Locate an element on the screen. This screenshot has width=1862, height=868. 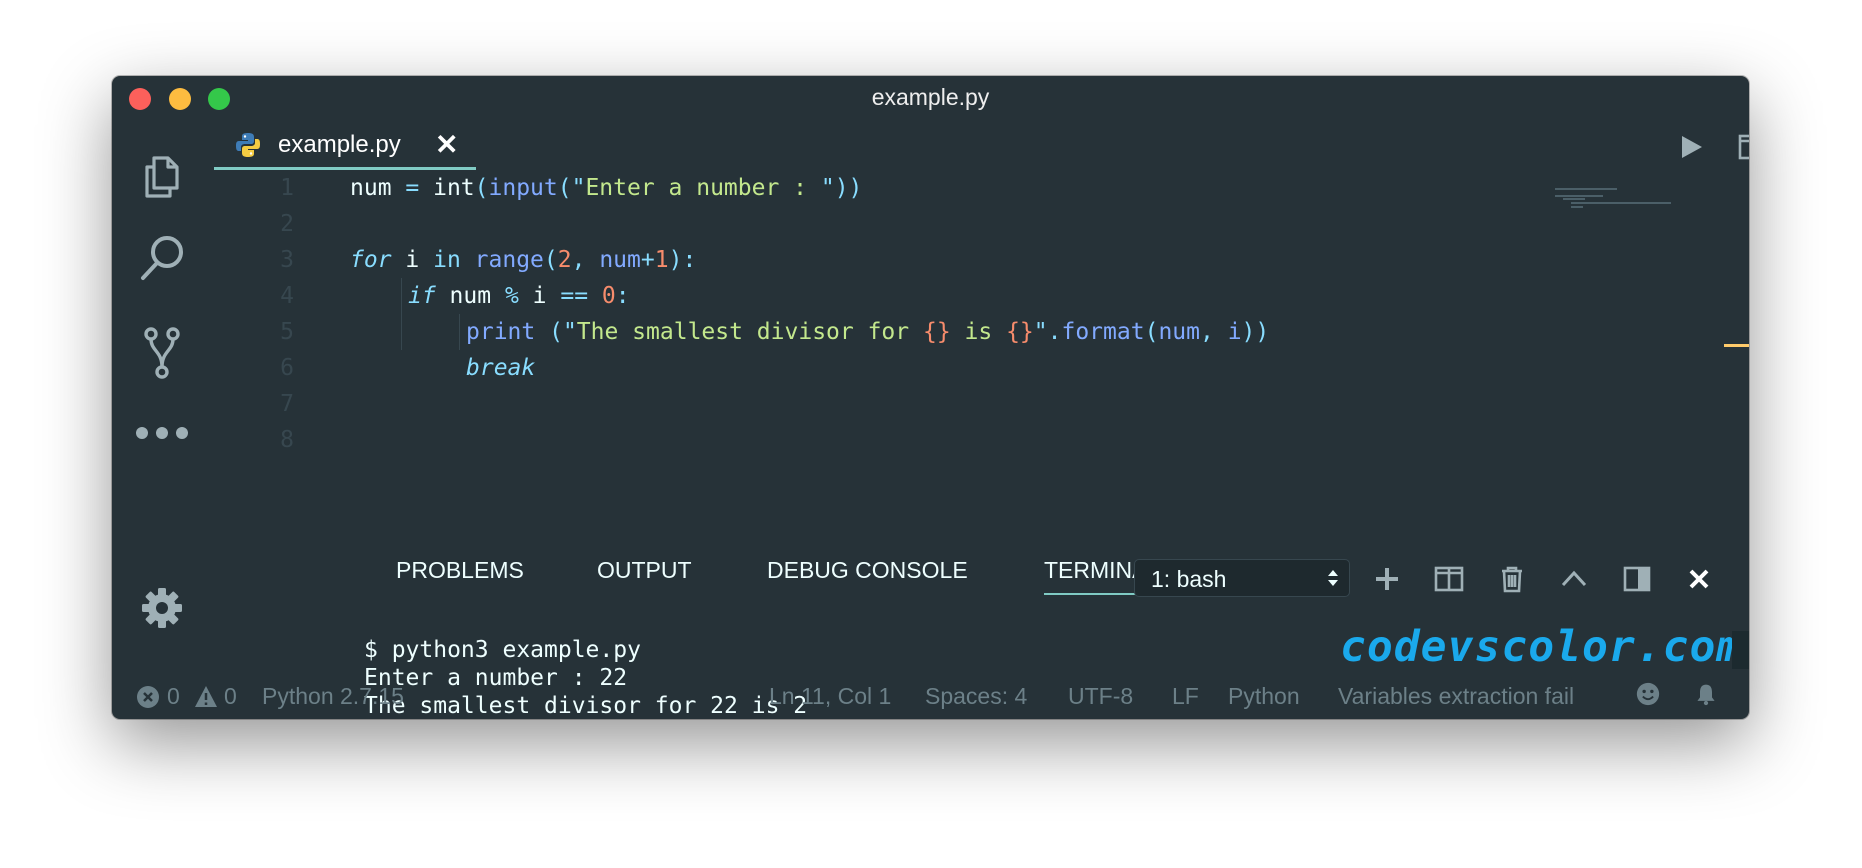
terminal-select: 1: bash is located at coordinates (1242, 578).